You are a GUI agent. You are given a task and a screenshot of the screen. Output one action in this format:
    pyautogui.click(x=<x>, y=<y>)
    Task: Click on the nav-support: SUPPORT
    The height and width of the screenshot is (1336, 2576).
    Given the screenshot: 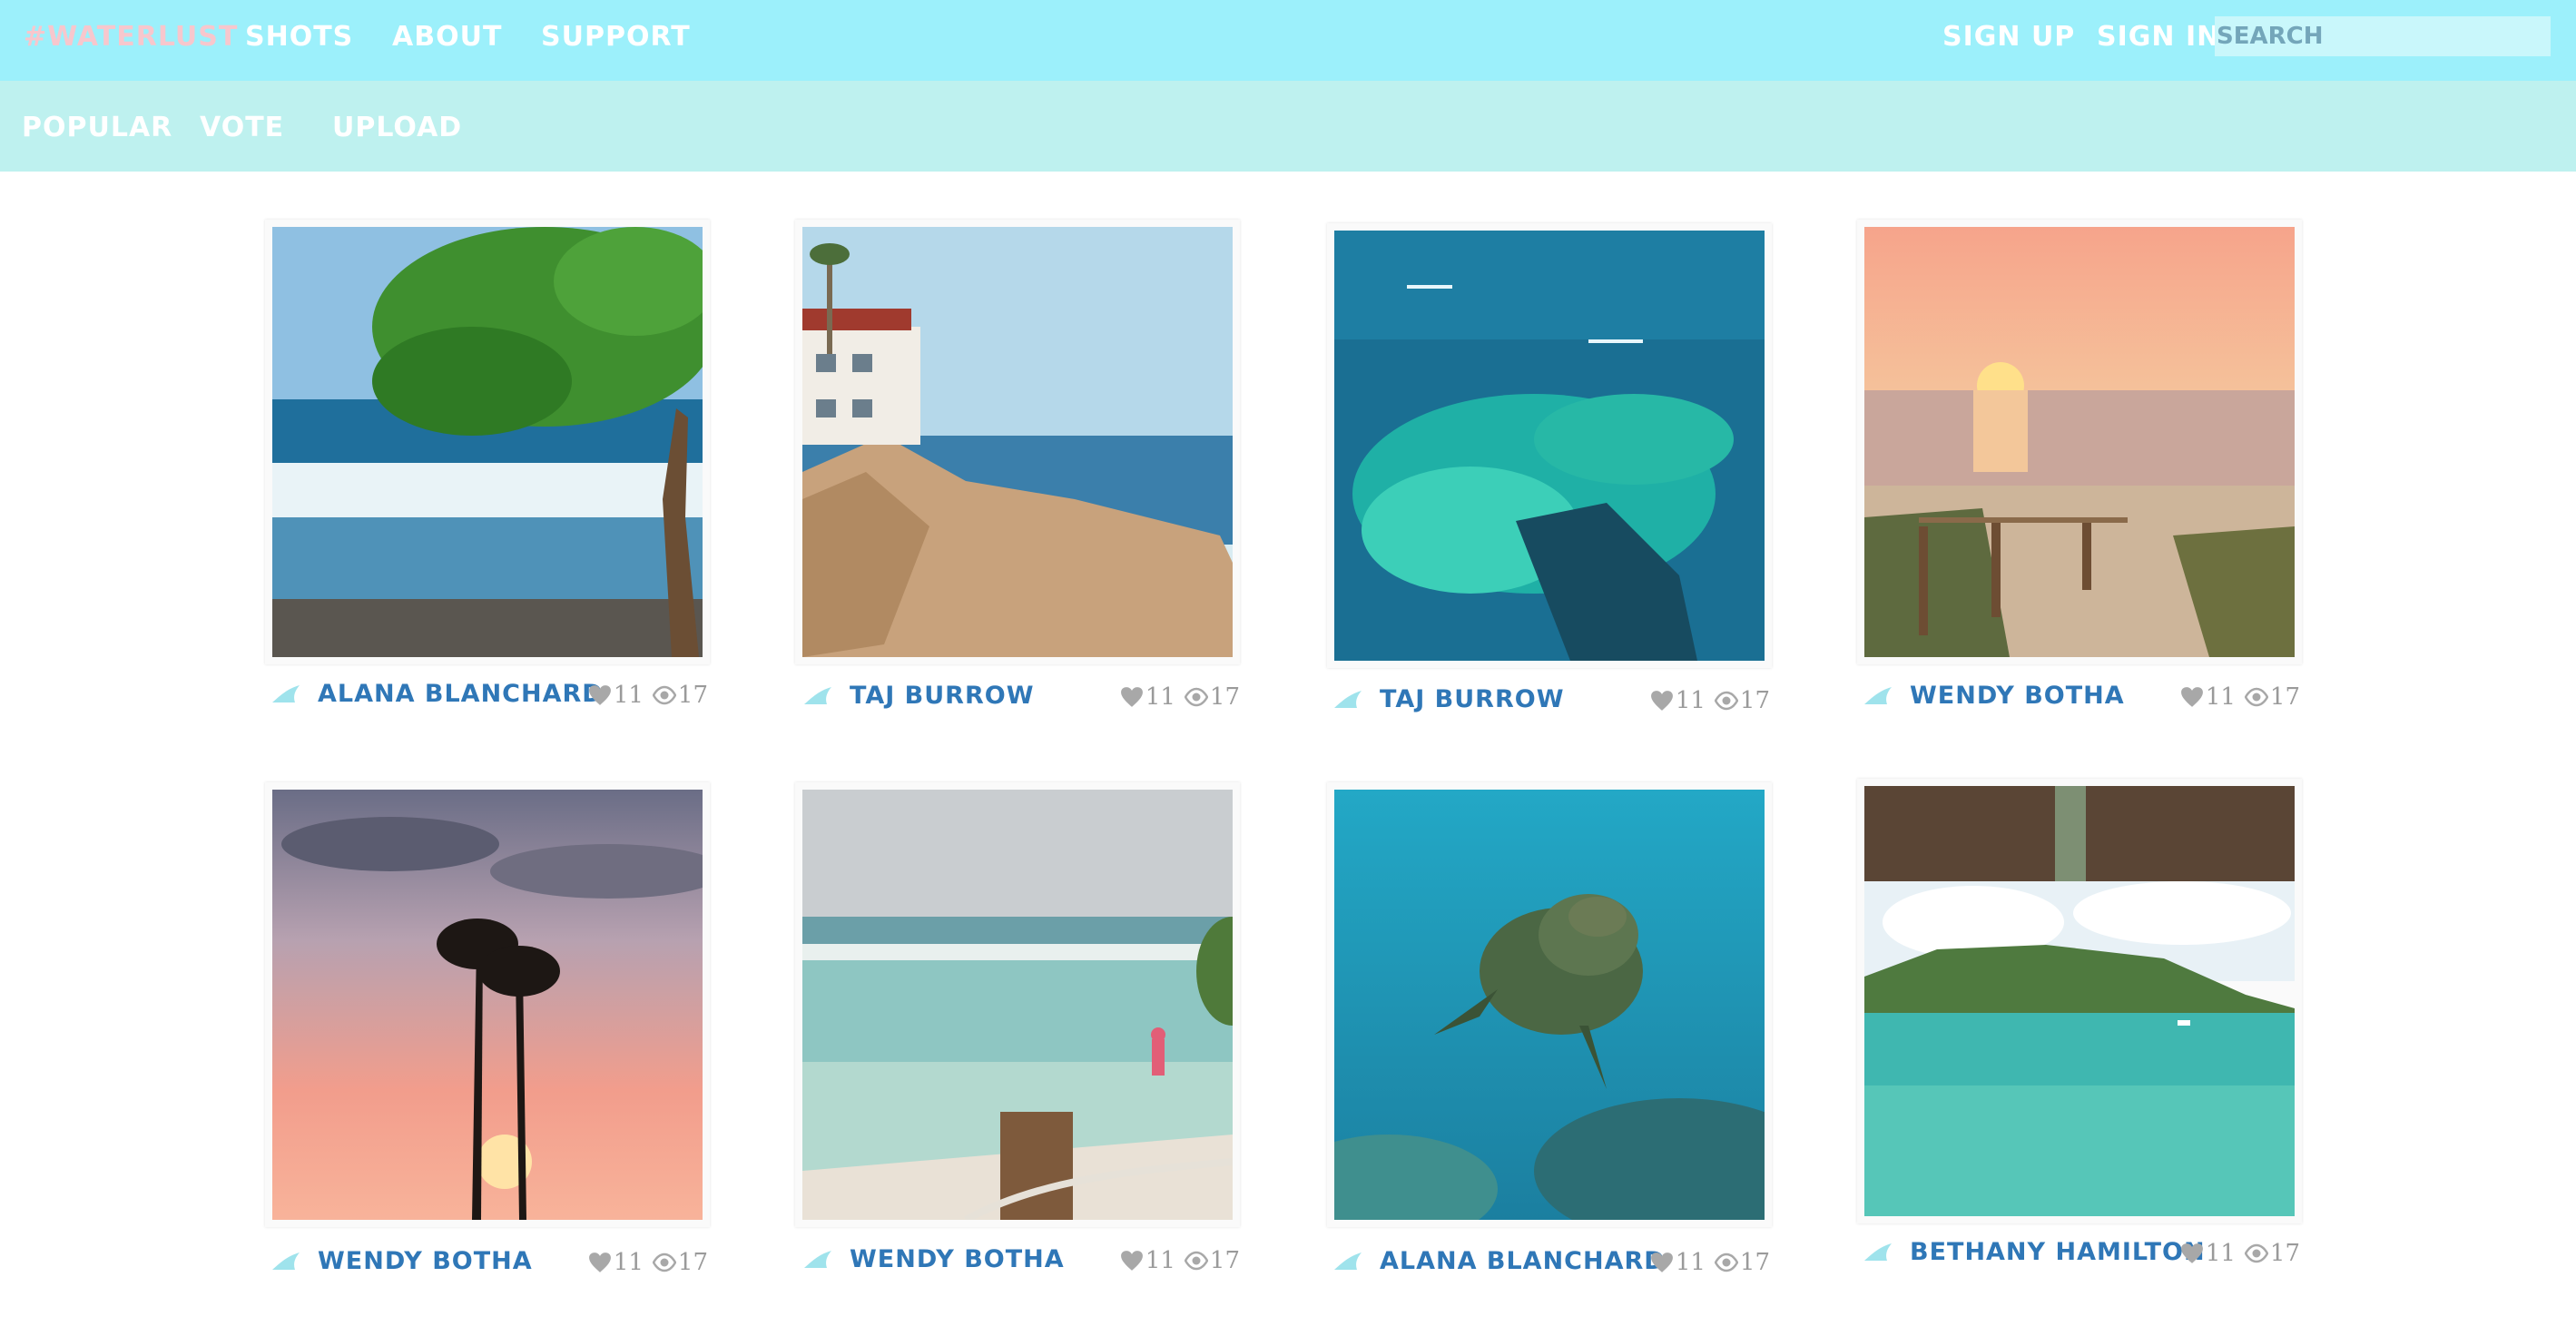 What is the action you would take?
    pyautogui.click(x=616, y=37)
    